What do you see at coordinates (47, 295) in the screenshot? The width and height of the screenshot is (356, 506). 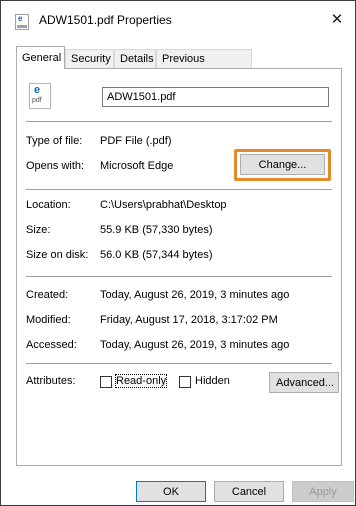 I see `created-label: Created:` at bounding box center [47, 295].